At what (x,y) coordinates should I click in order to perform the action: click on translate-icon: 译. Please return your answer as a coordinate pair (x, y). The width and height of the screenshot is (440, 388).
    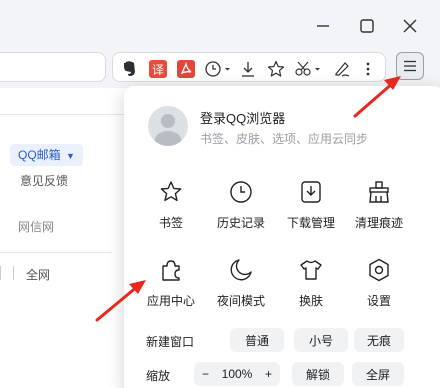
    Looking at the image, I should click on (158, 69).